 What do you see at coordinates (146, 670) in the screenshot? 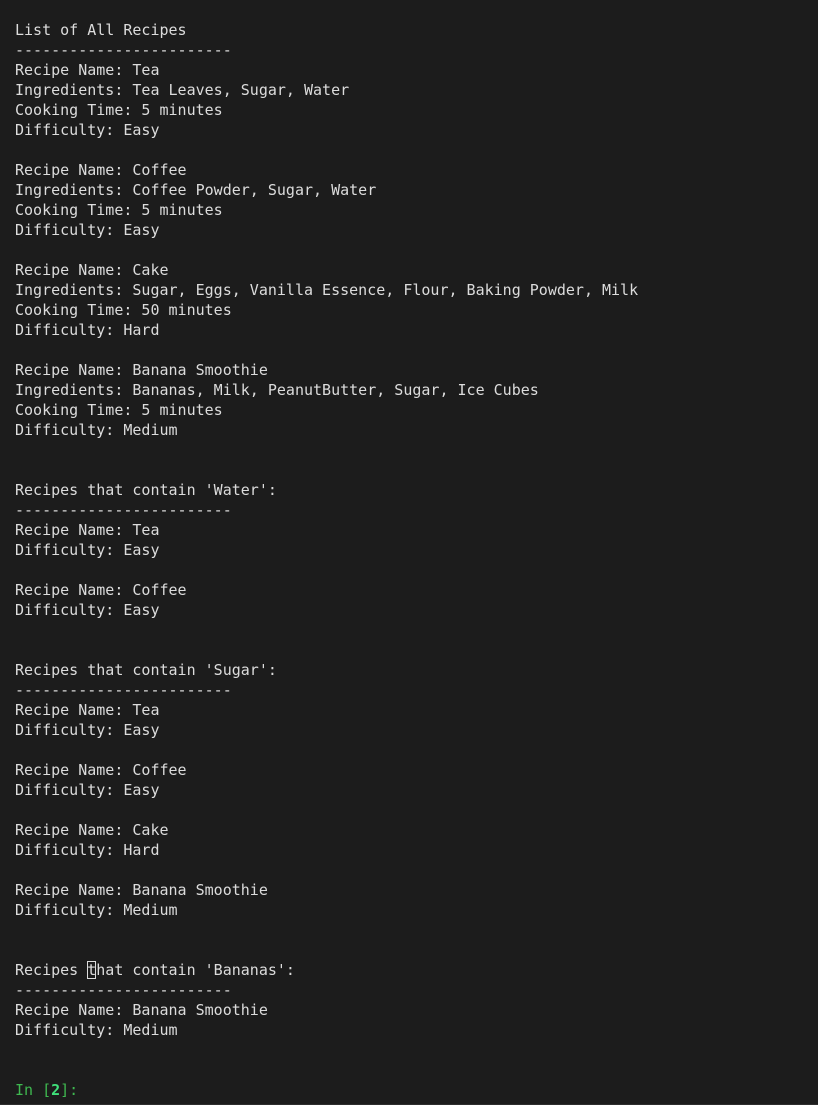
I see `section-header-sugar: Recipes that contain 'Sugar':` at bounding box center [146, 670].